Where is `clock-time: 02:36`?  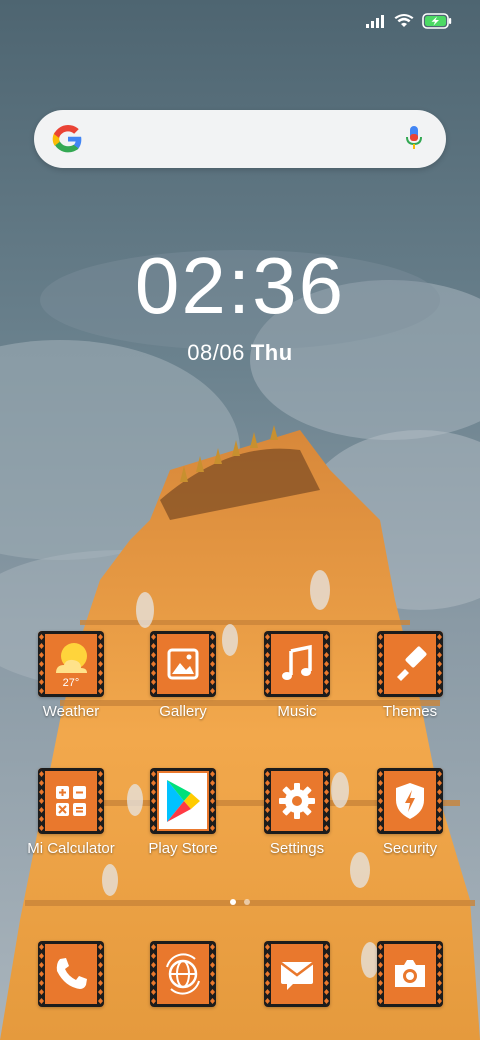
clock-time: 02:36 is located at coordinates (240, 285).